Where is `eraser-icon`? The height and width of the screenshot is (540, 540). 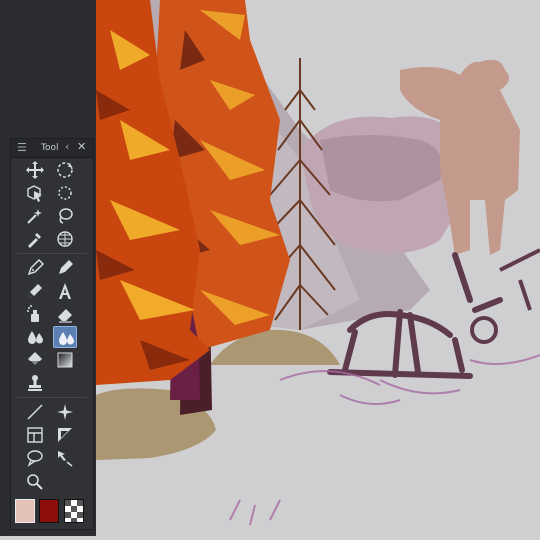 eraser-icon is located at coordinates (65, 314).